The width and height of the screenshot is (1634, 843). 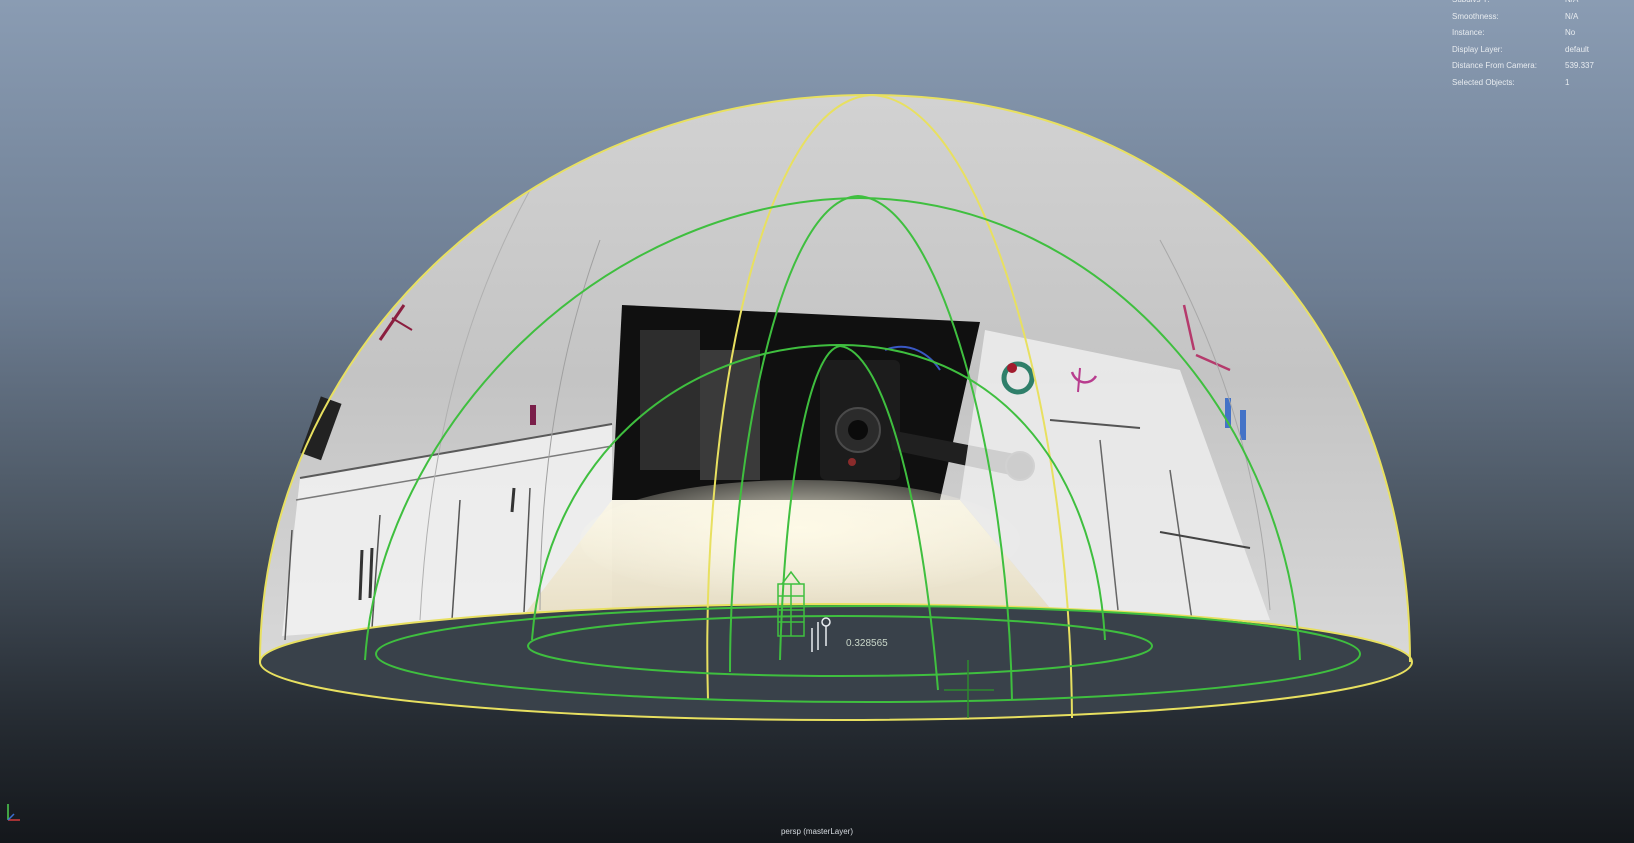 What do you see at coordinates (1483, 82) in the screenshot?
I see `hud-label: Selected Objects:` at bounding box center [1483, 82].